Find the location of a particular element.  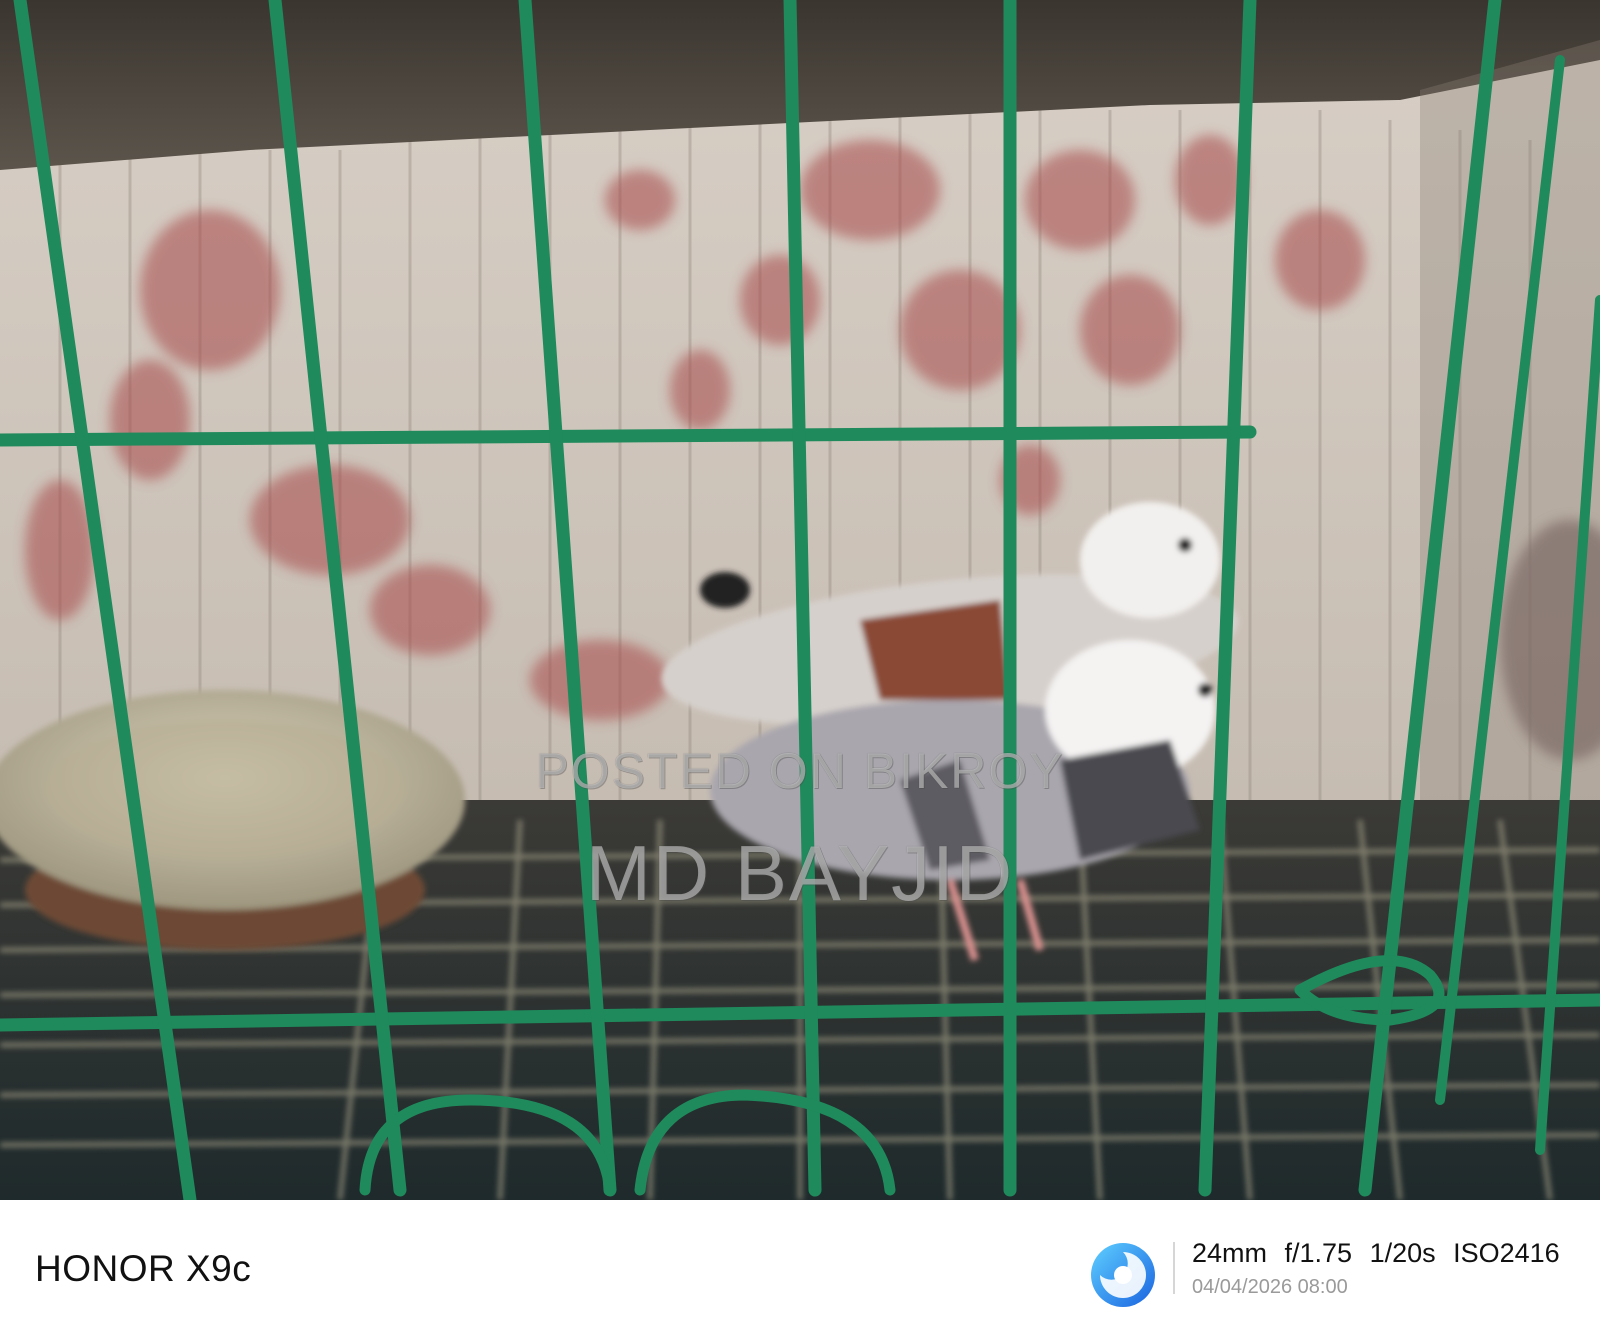

footer-divider is located at coordinates (1174, 1268).